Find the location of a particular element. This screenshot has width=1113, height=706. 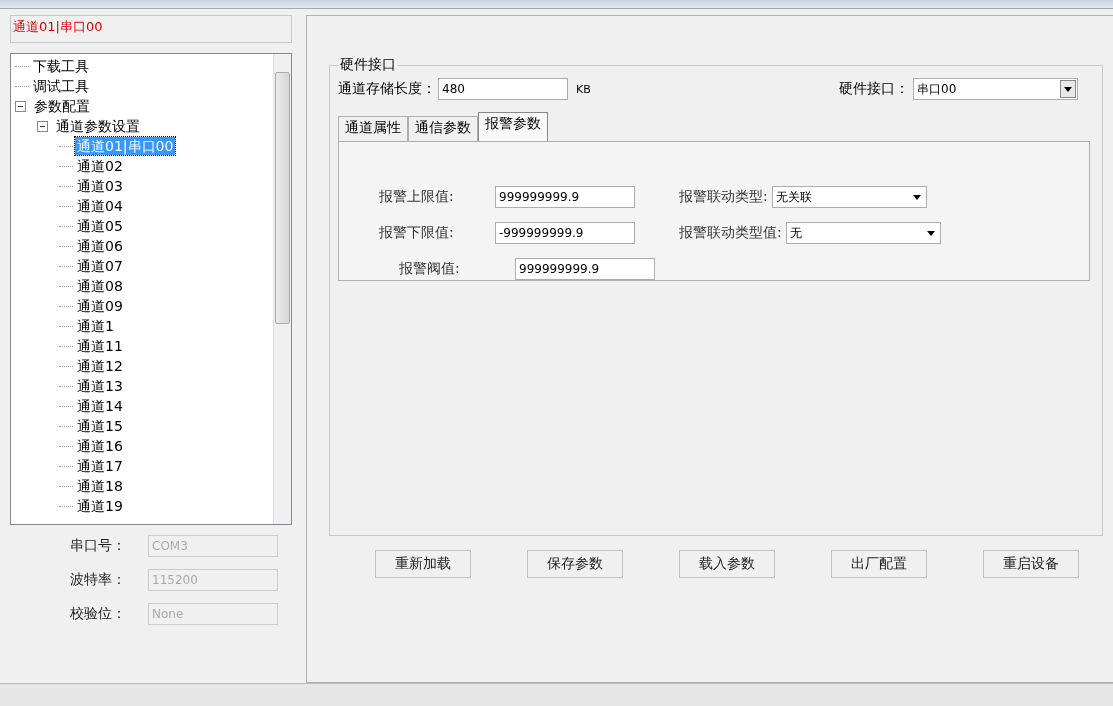

field-label: 波特率： is located at coordinates (98, 580).